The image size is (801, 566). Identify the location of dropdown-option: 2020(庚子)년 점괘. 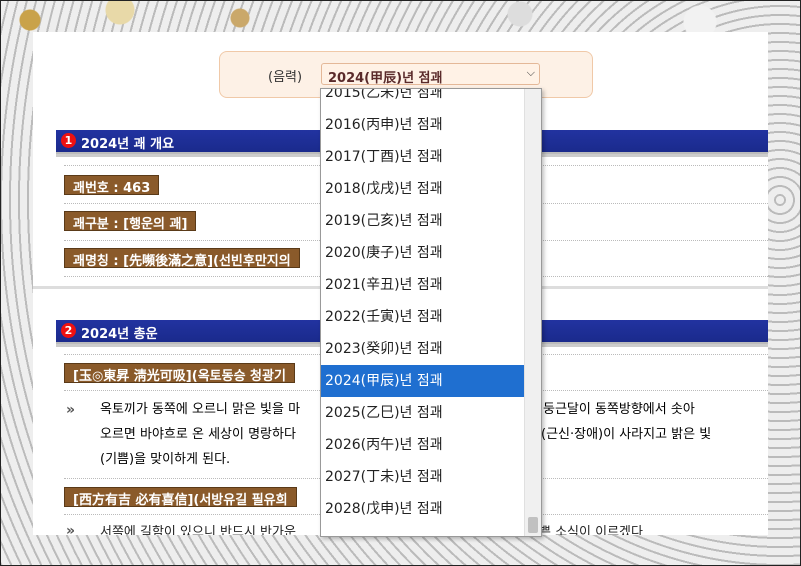
(422, 253).